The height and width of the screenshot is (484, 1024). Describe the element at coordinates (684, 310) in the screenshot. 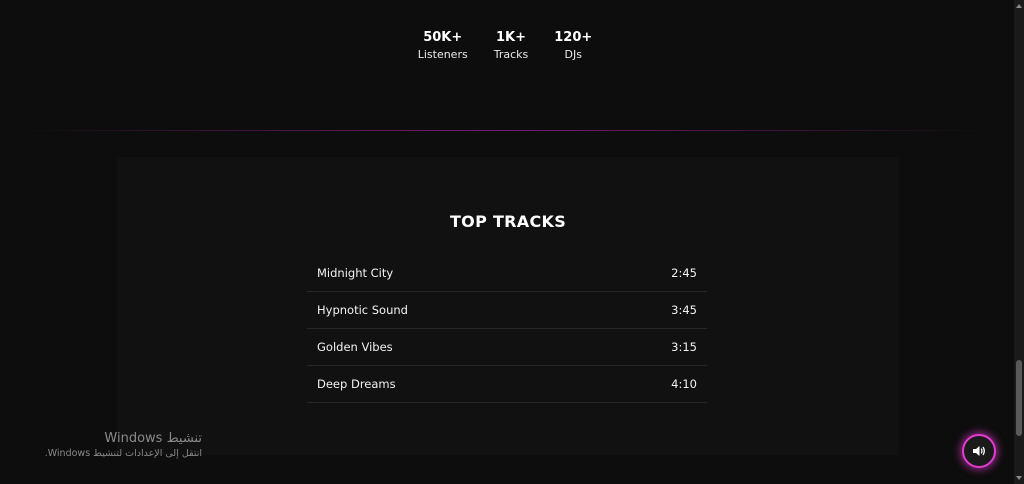

I see `track-duration: 3:45` at that location.